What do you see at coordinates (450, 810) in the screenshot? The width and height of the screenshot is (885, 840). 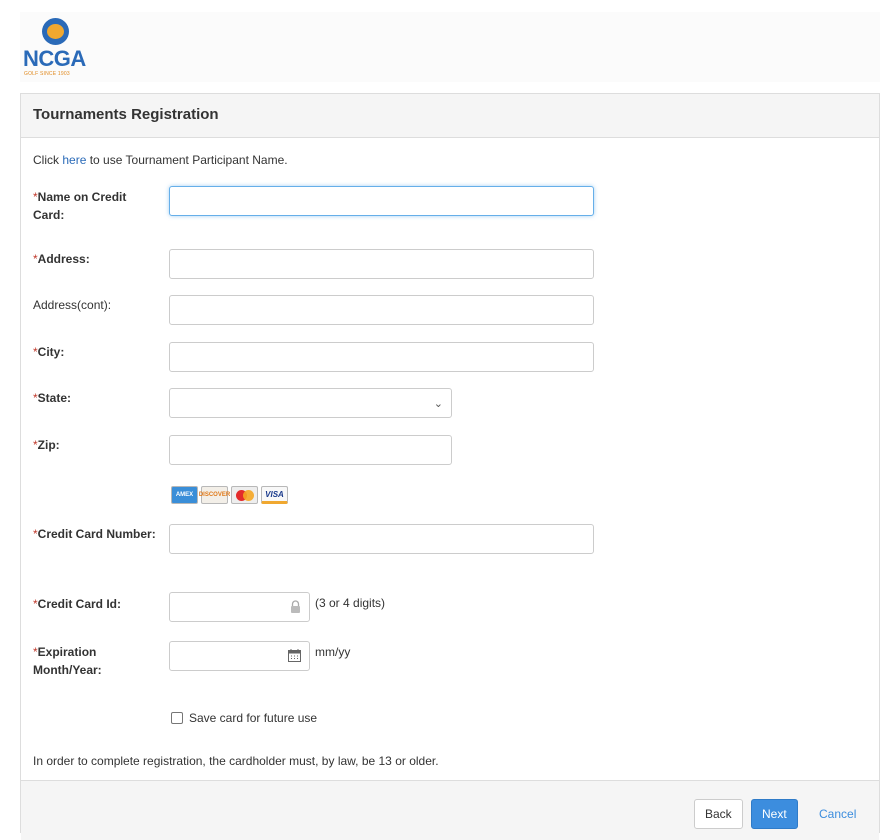 I see `panel-footer: Back Next Cancel` at bounding box center [450, 810].